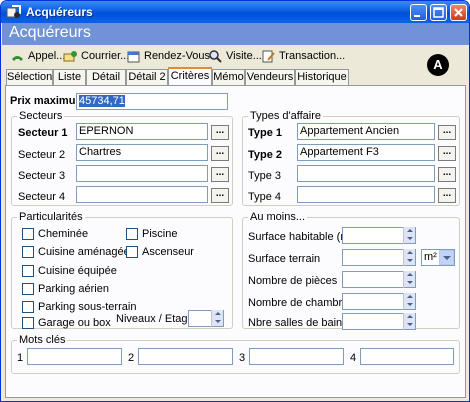  I want to click on tab-liste: Liste, so click(69, 77).